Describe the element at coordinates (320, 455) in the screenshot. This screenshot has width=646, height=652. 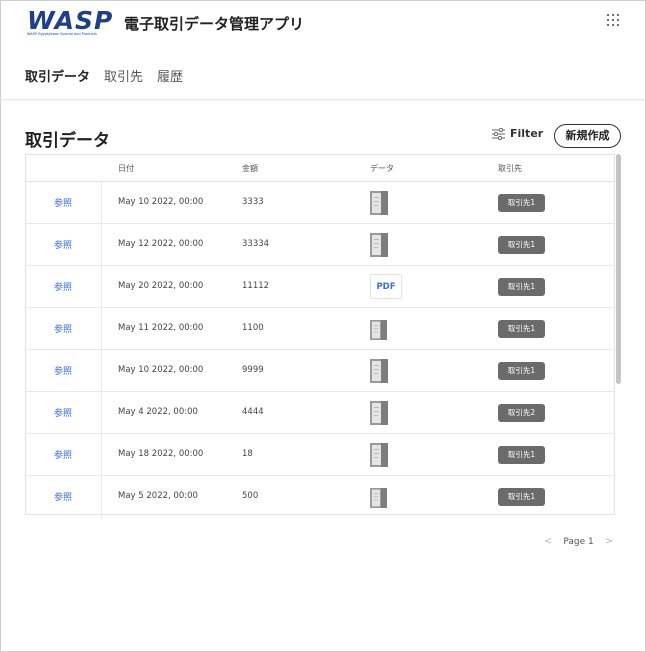
I see `table-row: 参照 May 18 2022, 00:00 18 取引先1` at that location.